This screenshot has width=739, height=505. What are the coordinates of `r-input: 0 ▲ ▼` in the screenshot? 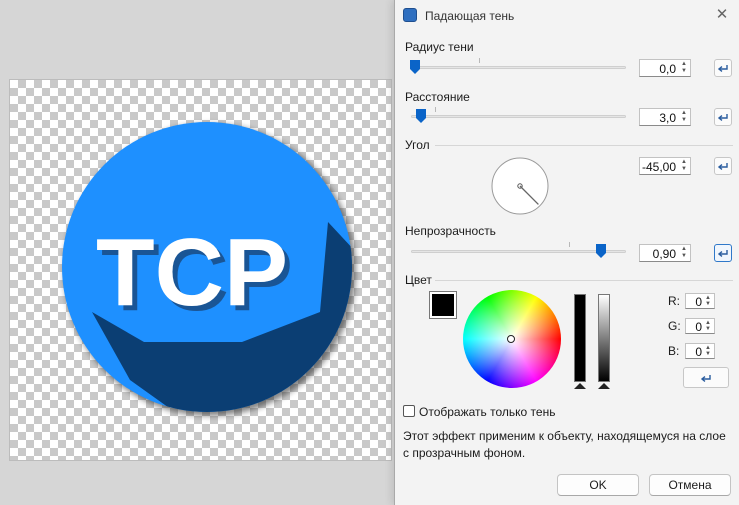 It's located at (700, 301).